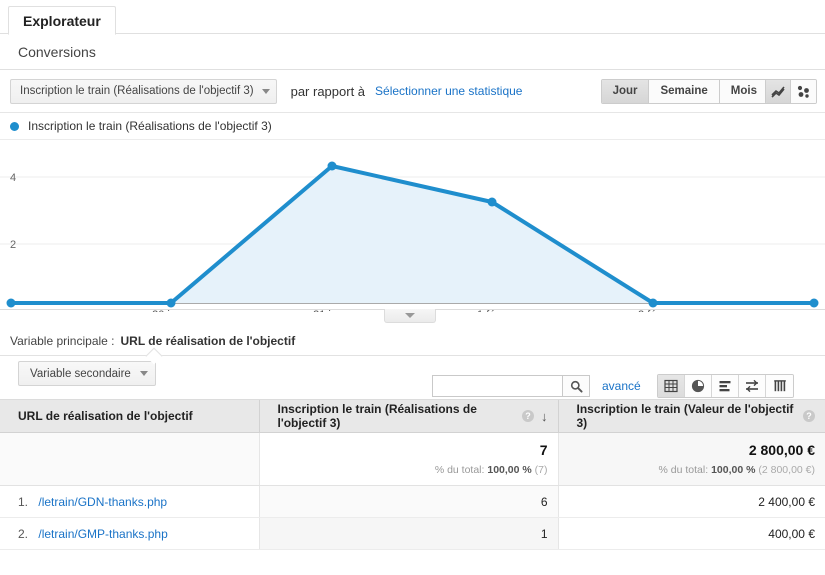 The image size is (825, 575). I want to click on row-url-link: /letrain/GMP-thanks.php, so click(102, 534).